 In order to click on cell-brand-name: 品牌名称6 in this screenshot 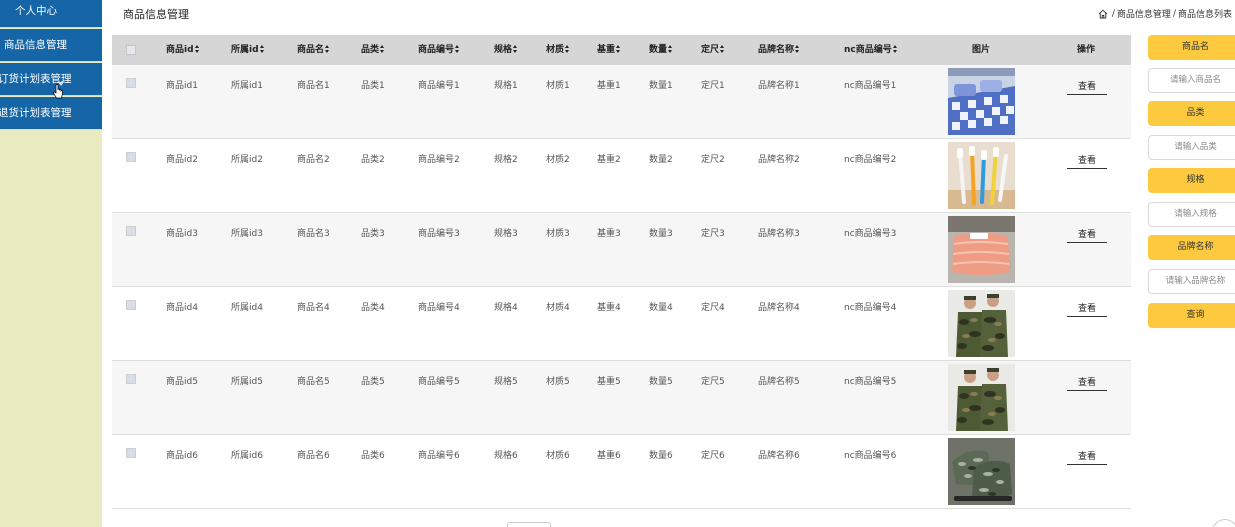, I will do `click(779, 456)`.